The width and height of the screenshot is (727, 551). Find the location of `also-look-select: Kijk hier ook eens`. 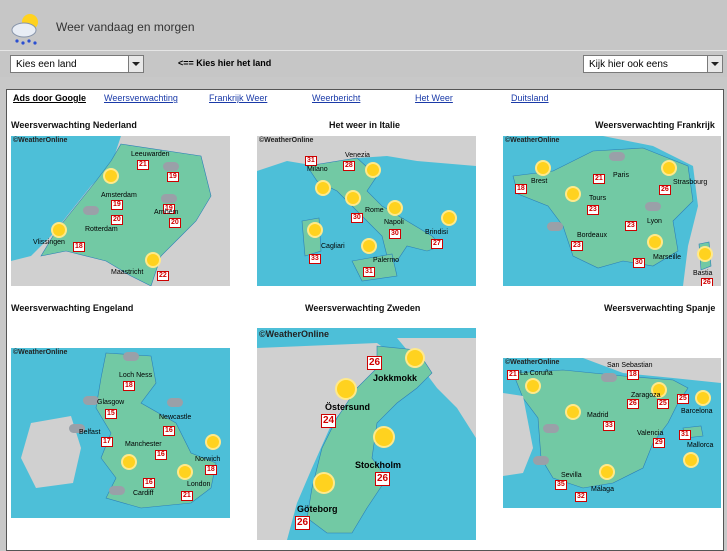

also-look-select: Kijk hier ook eens is located at coordinates (653, 64).